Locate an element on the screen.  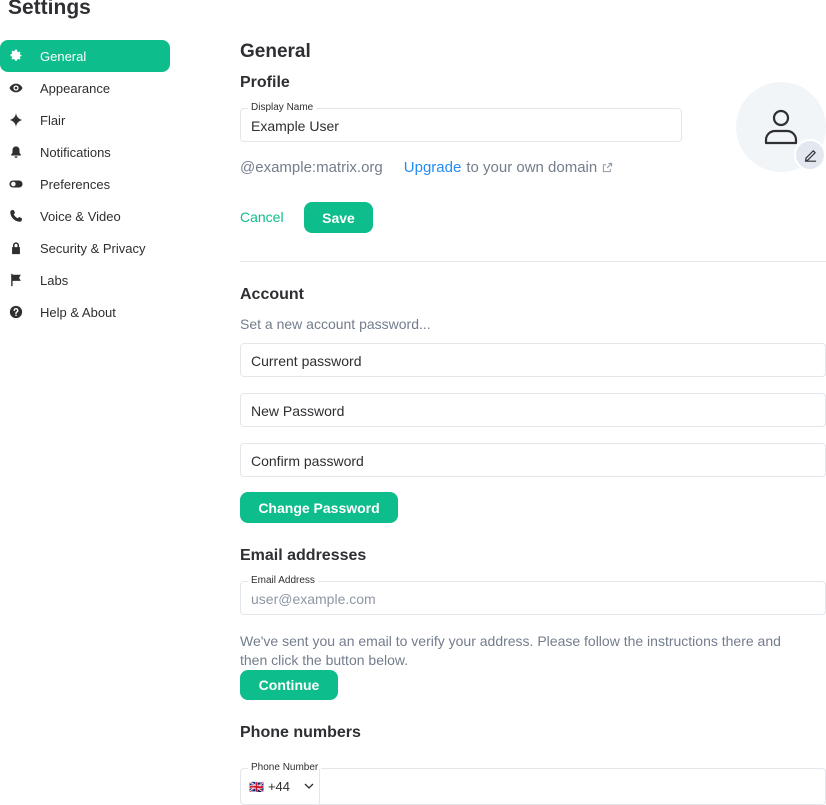
sidebar-item-appearance: Appearance is located at coordinates (85, 88).